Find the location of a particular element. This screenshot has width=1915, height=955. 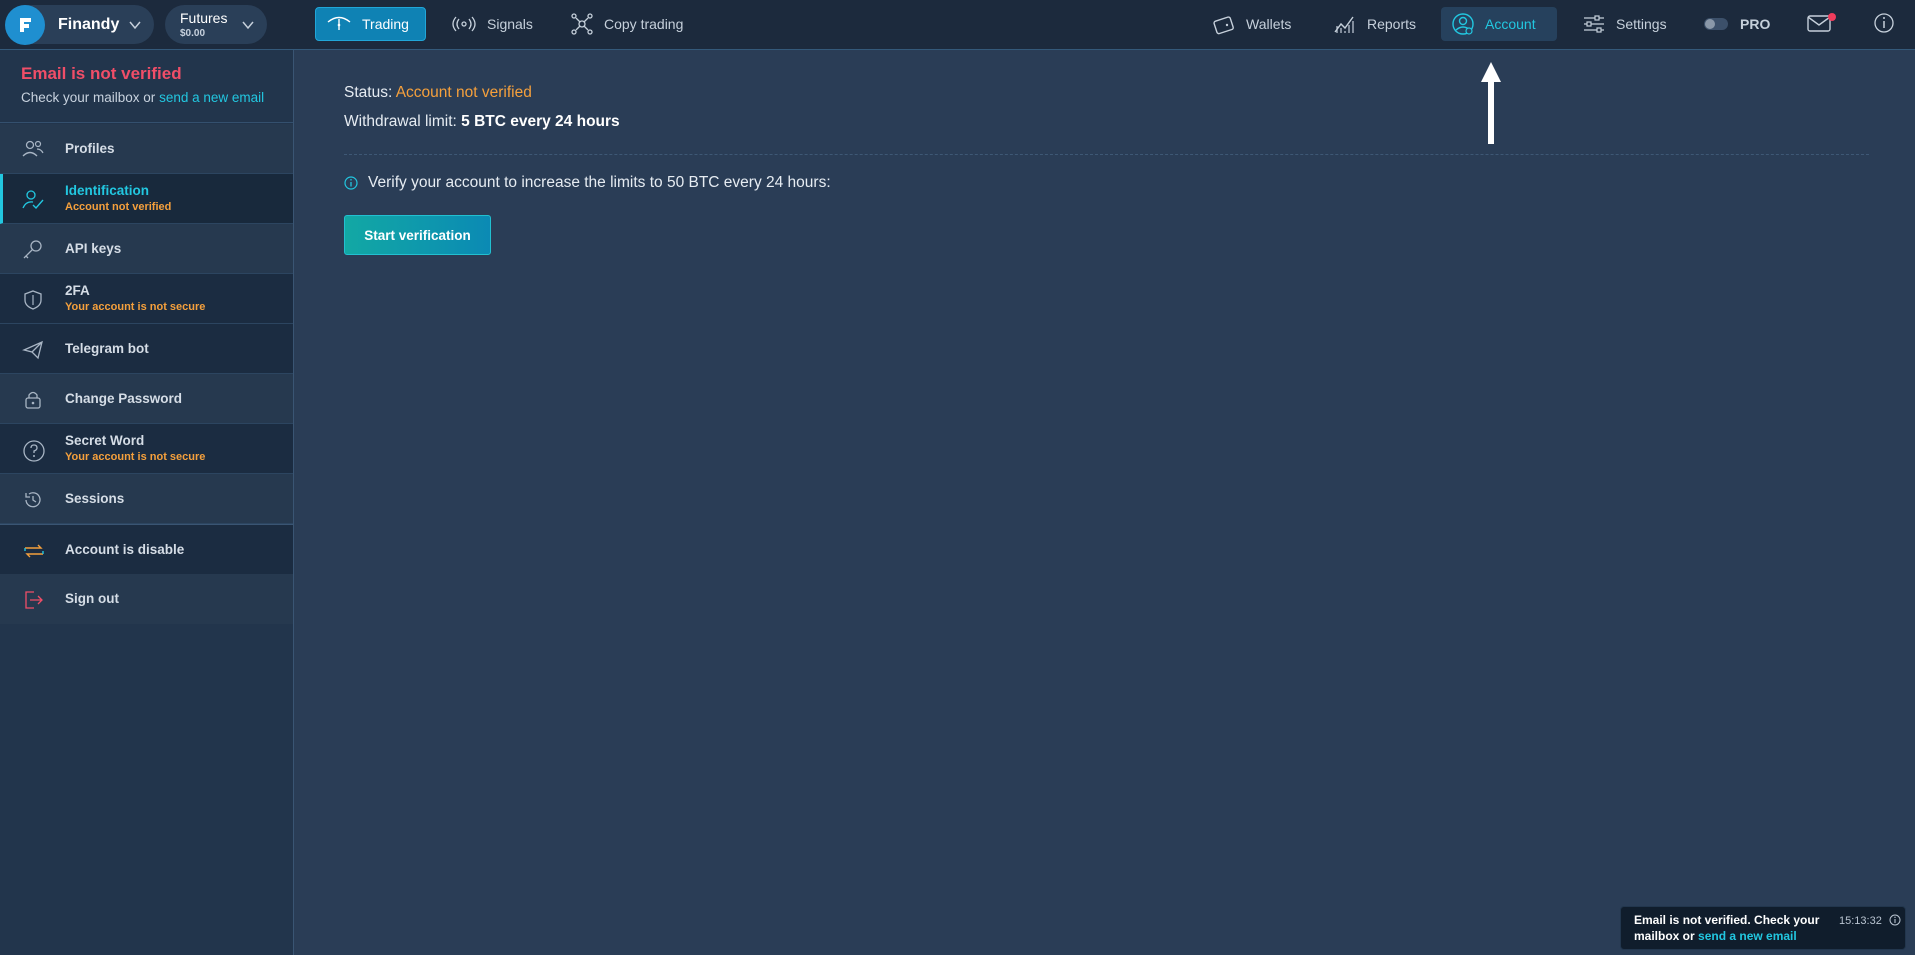

nav-reports-label: Reports is located at coordinates (1392, 24).